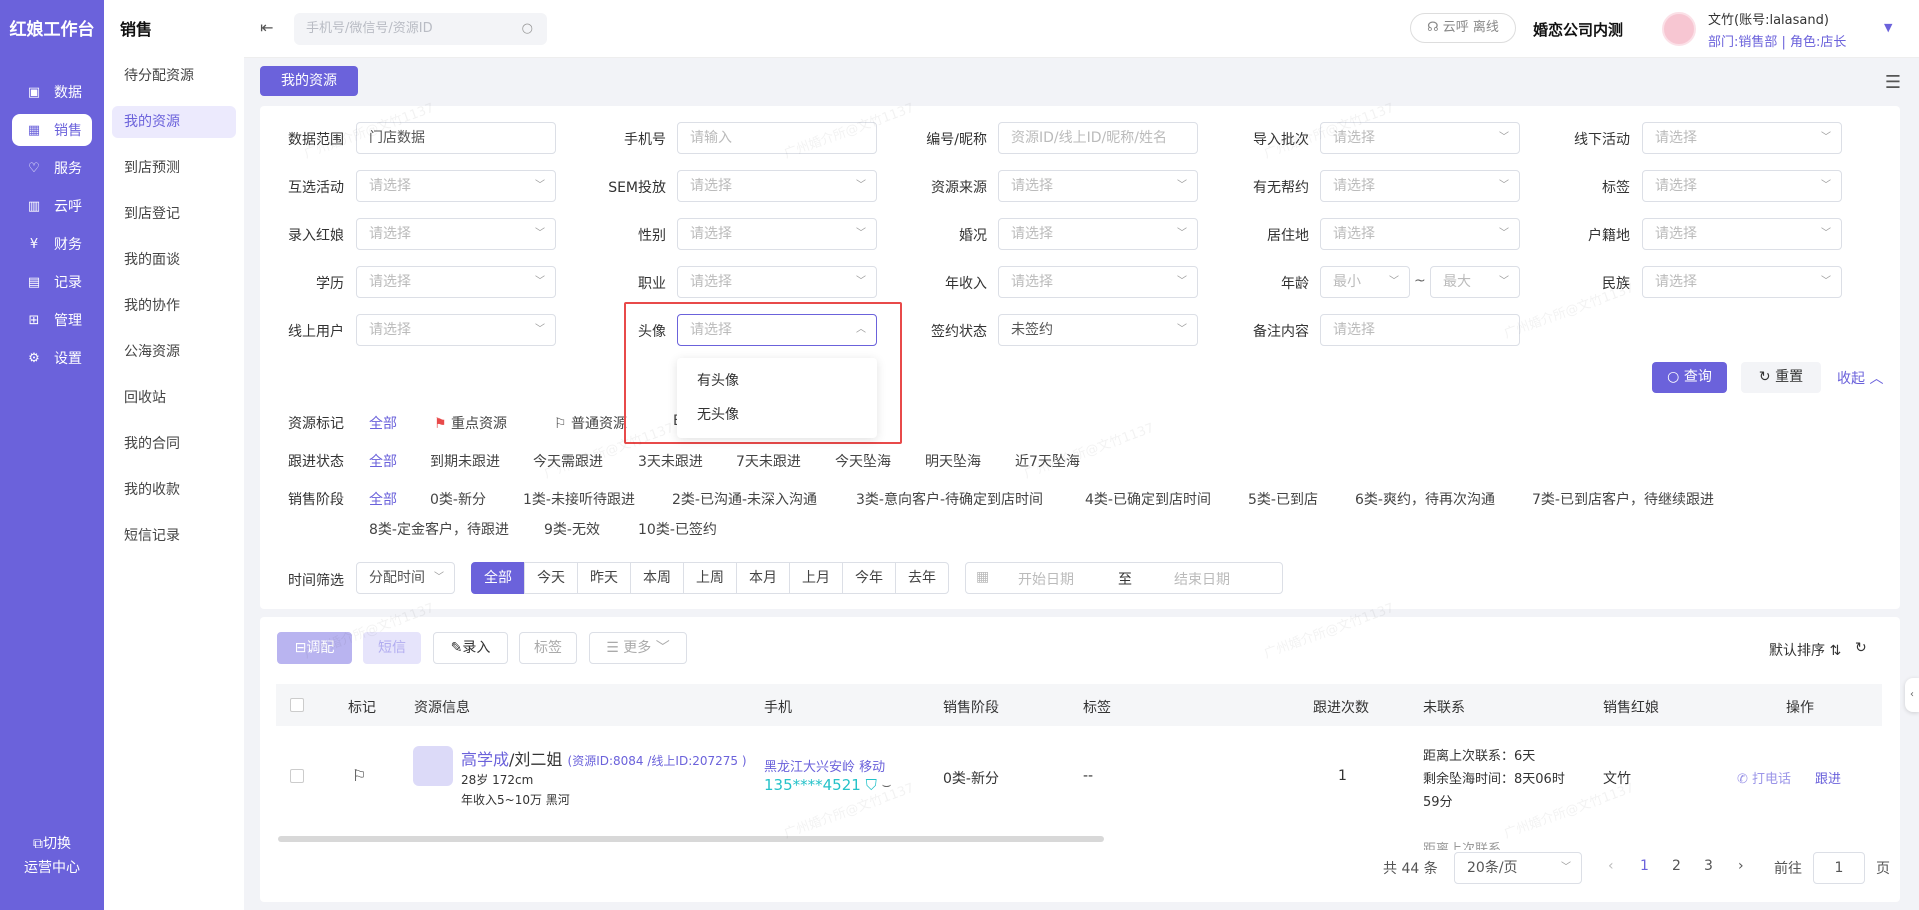  I want to click on cloud-call-status-button: ☊ 云呼 离线, so click(1463, 28).